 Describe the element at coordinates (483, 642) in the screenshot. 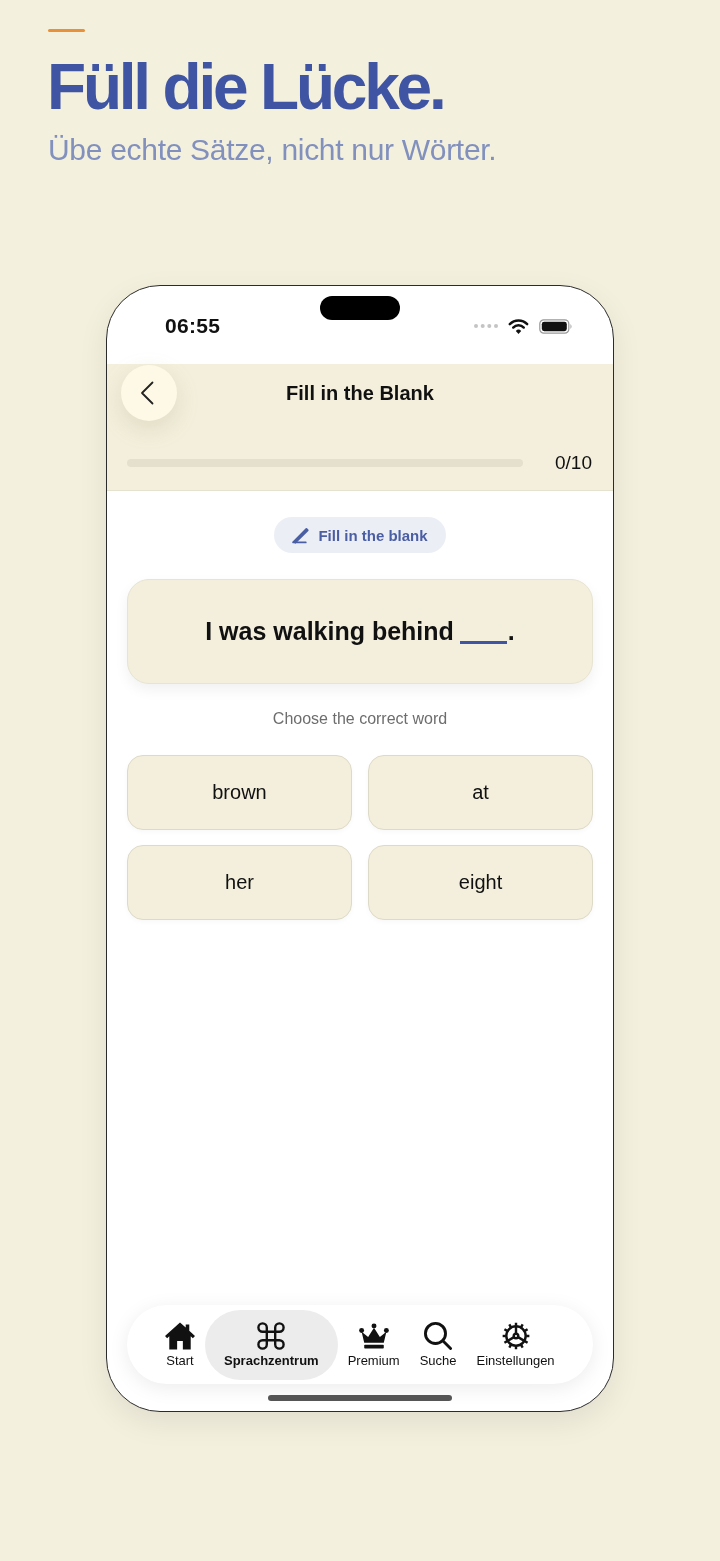

I see `fill-in-line` at that location.